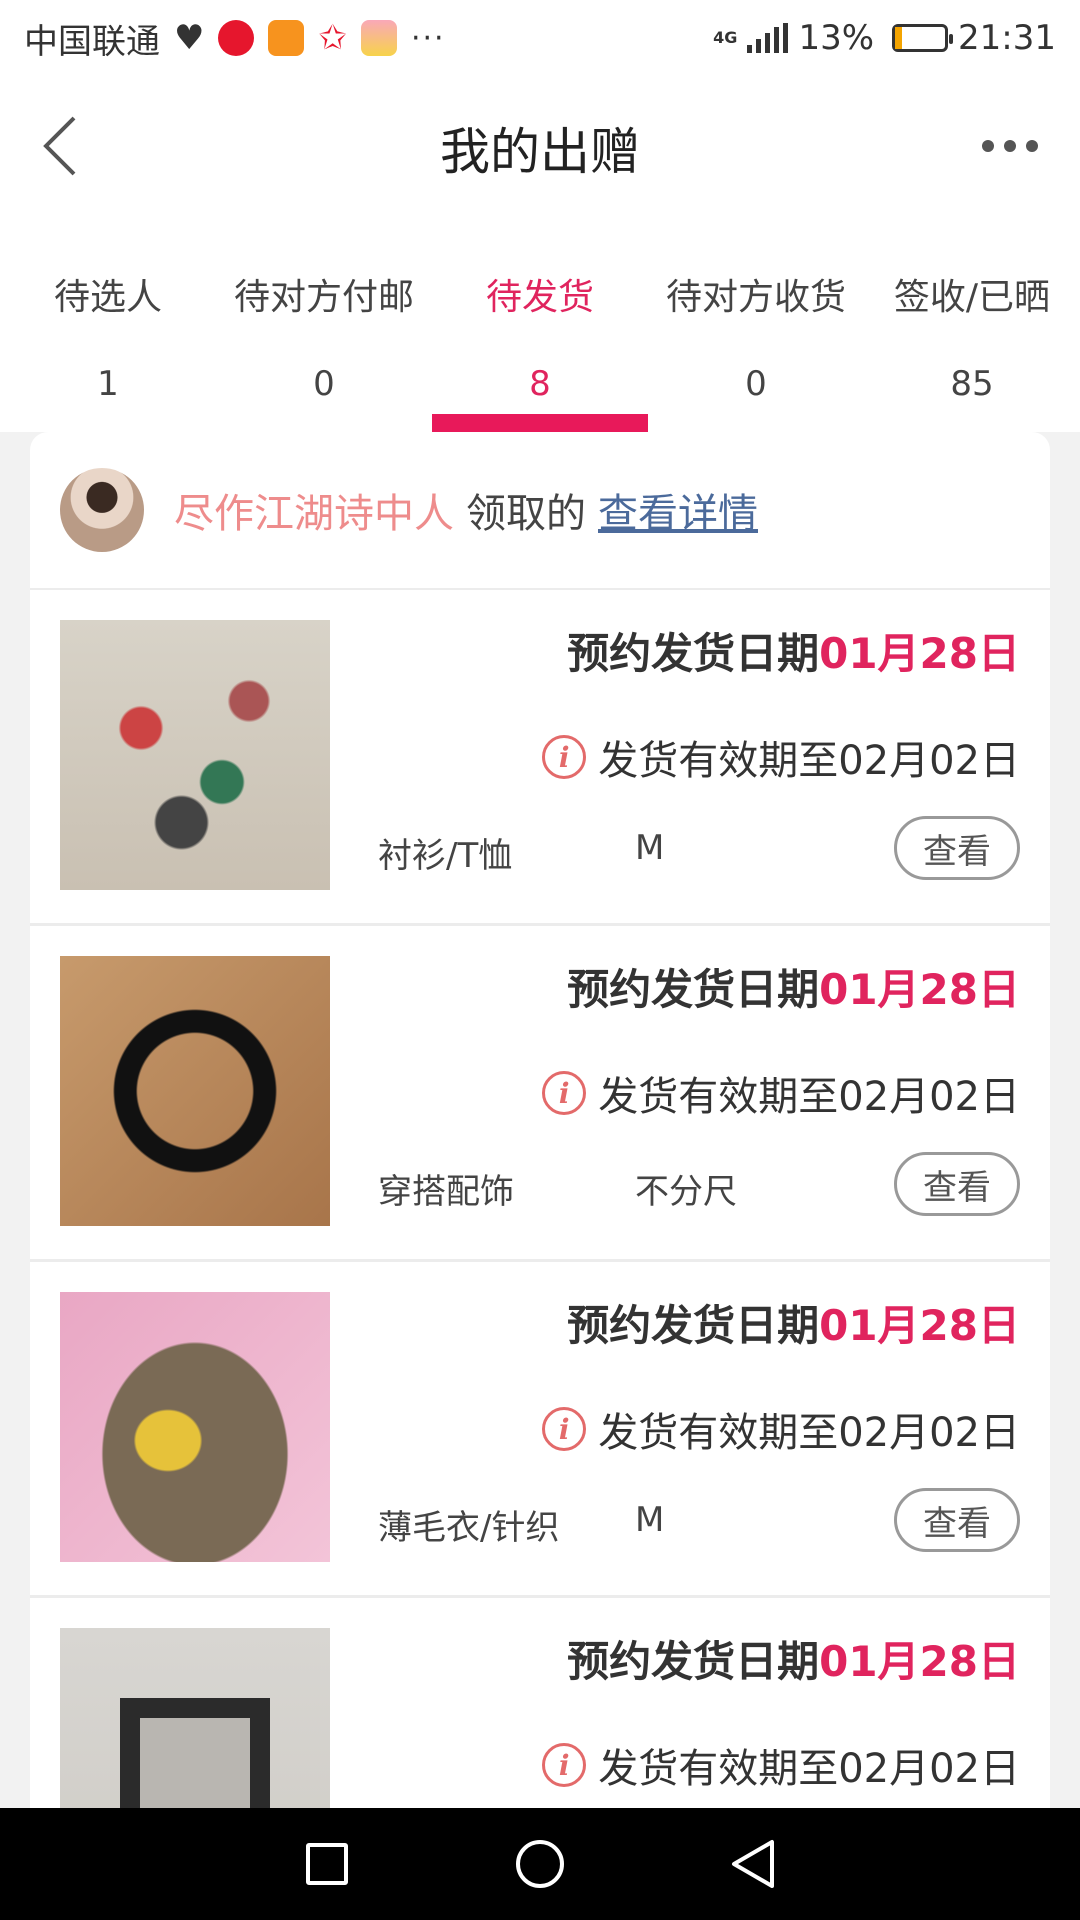 This screenshot has width=1080, height=1920. I want to click on tab-pending-shipment: 待发货 8, so click(540, 324).